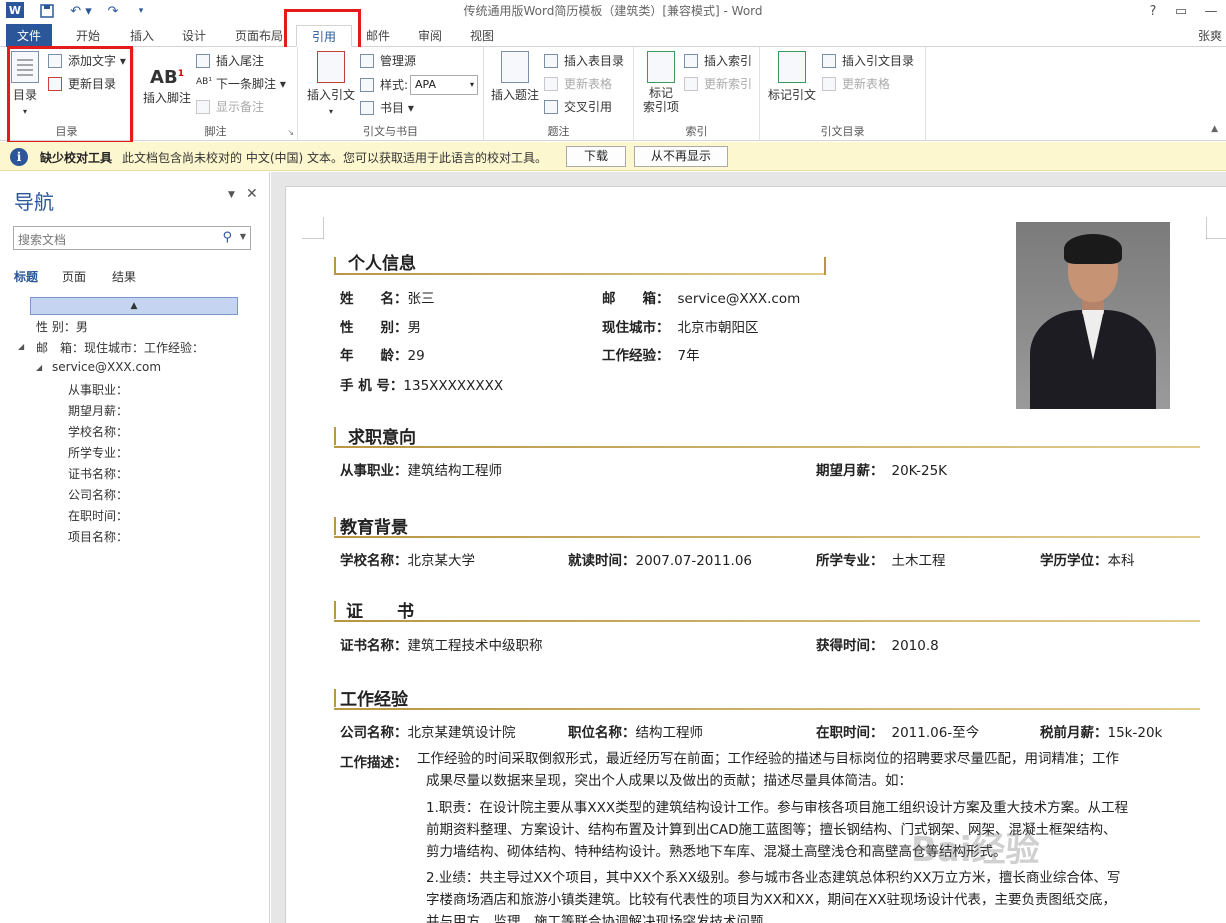 The image size is (1226, 923). Describe the element at coordinates (578, 107) in the screenshot. I see `cross-reference-button: 交叉引用` at that location.